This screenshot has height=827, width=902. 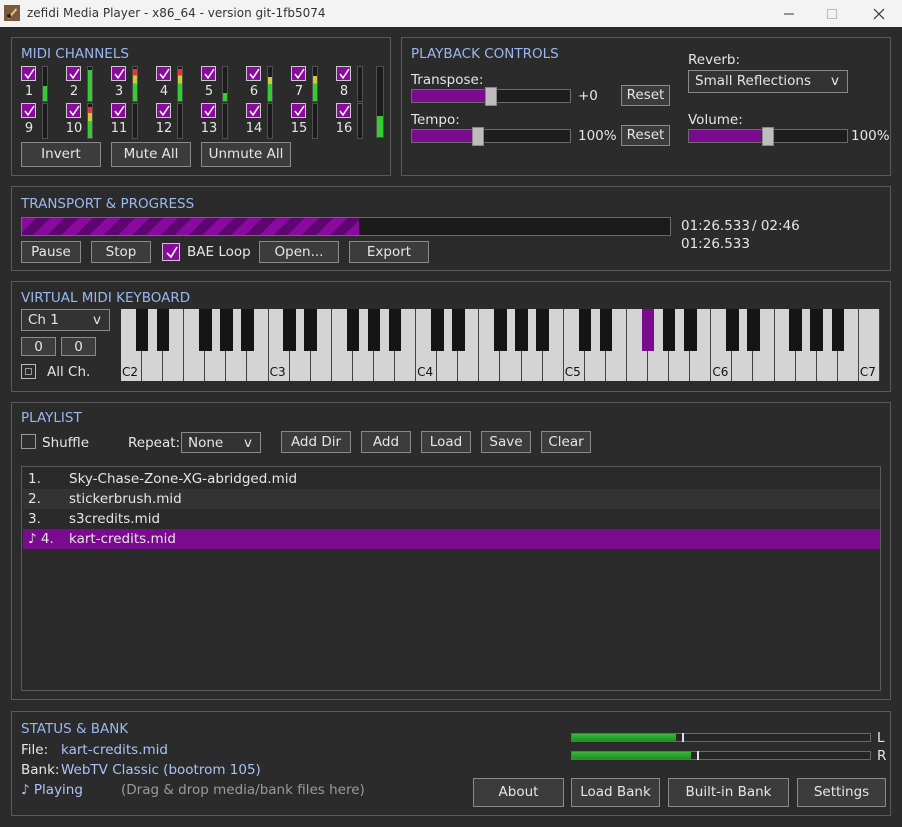 I want to click on pause-button-label: Pause, so click(x=51, y=252).